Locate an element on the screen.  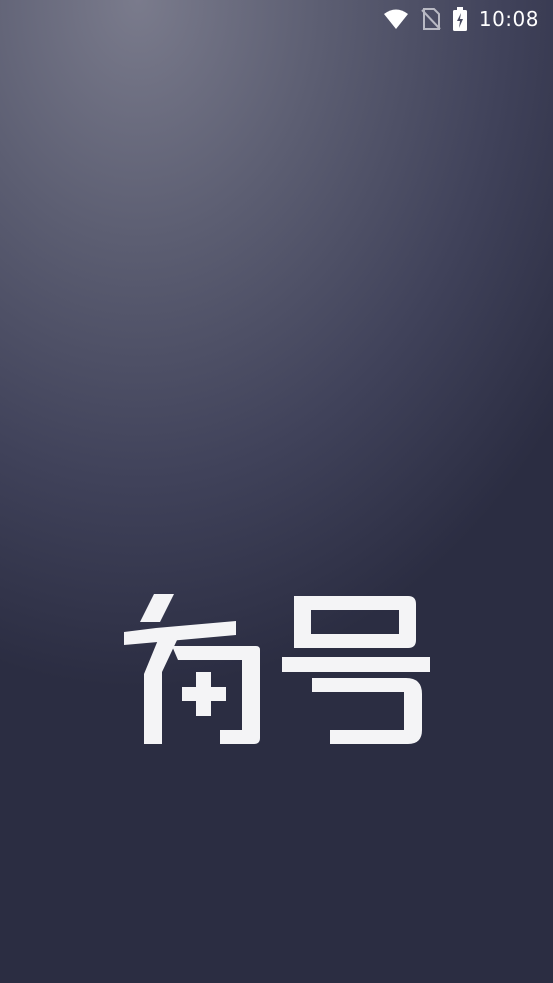
battery-charging-icon is located at coordinates (459, 19).